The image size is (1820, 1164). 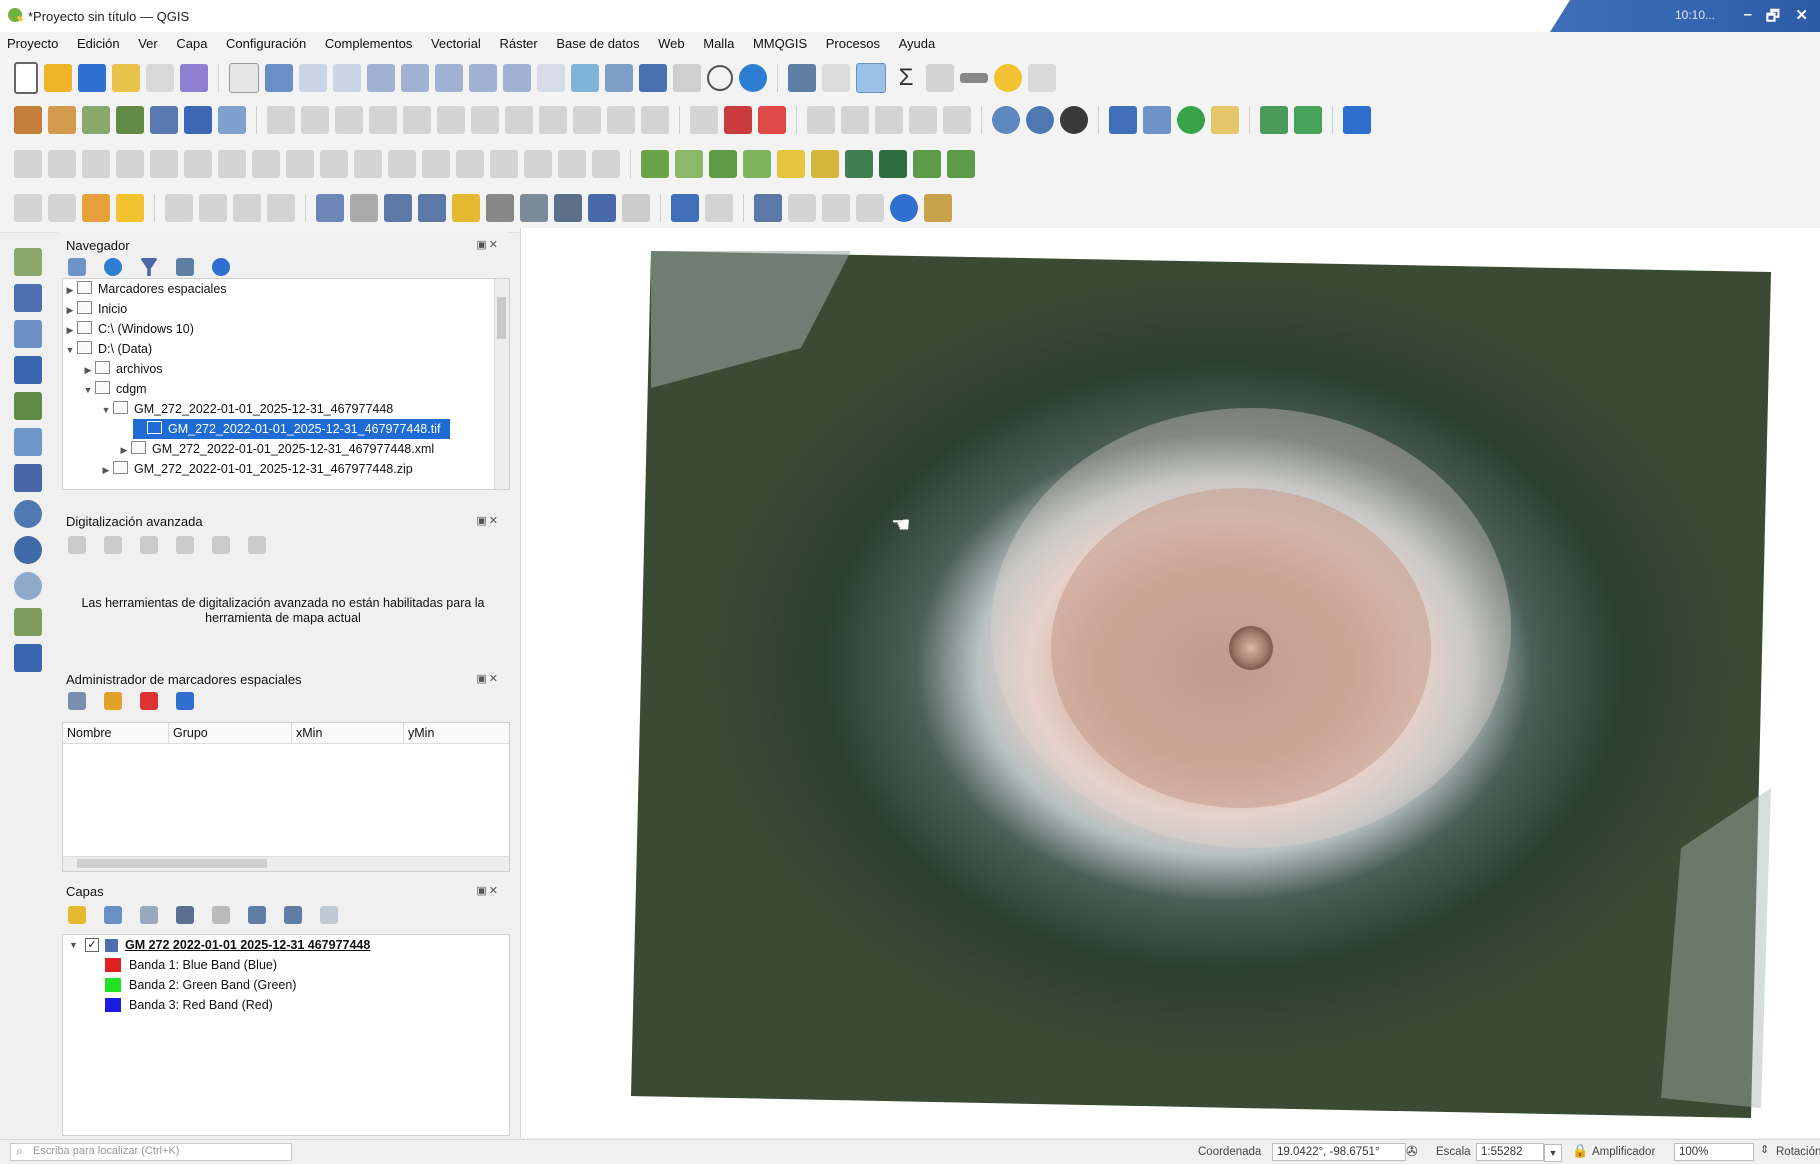 What do you see at coordinates (402, 164) in the screenshot?
I see `offset-curve-icon` at bounding box center [402, 164].